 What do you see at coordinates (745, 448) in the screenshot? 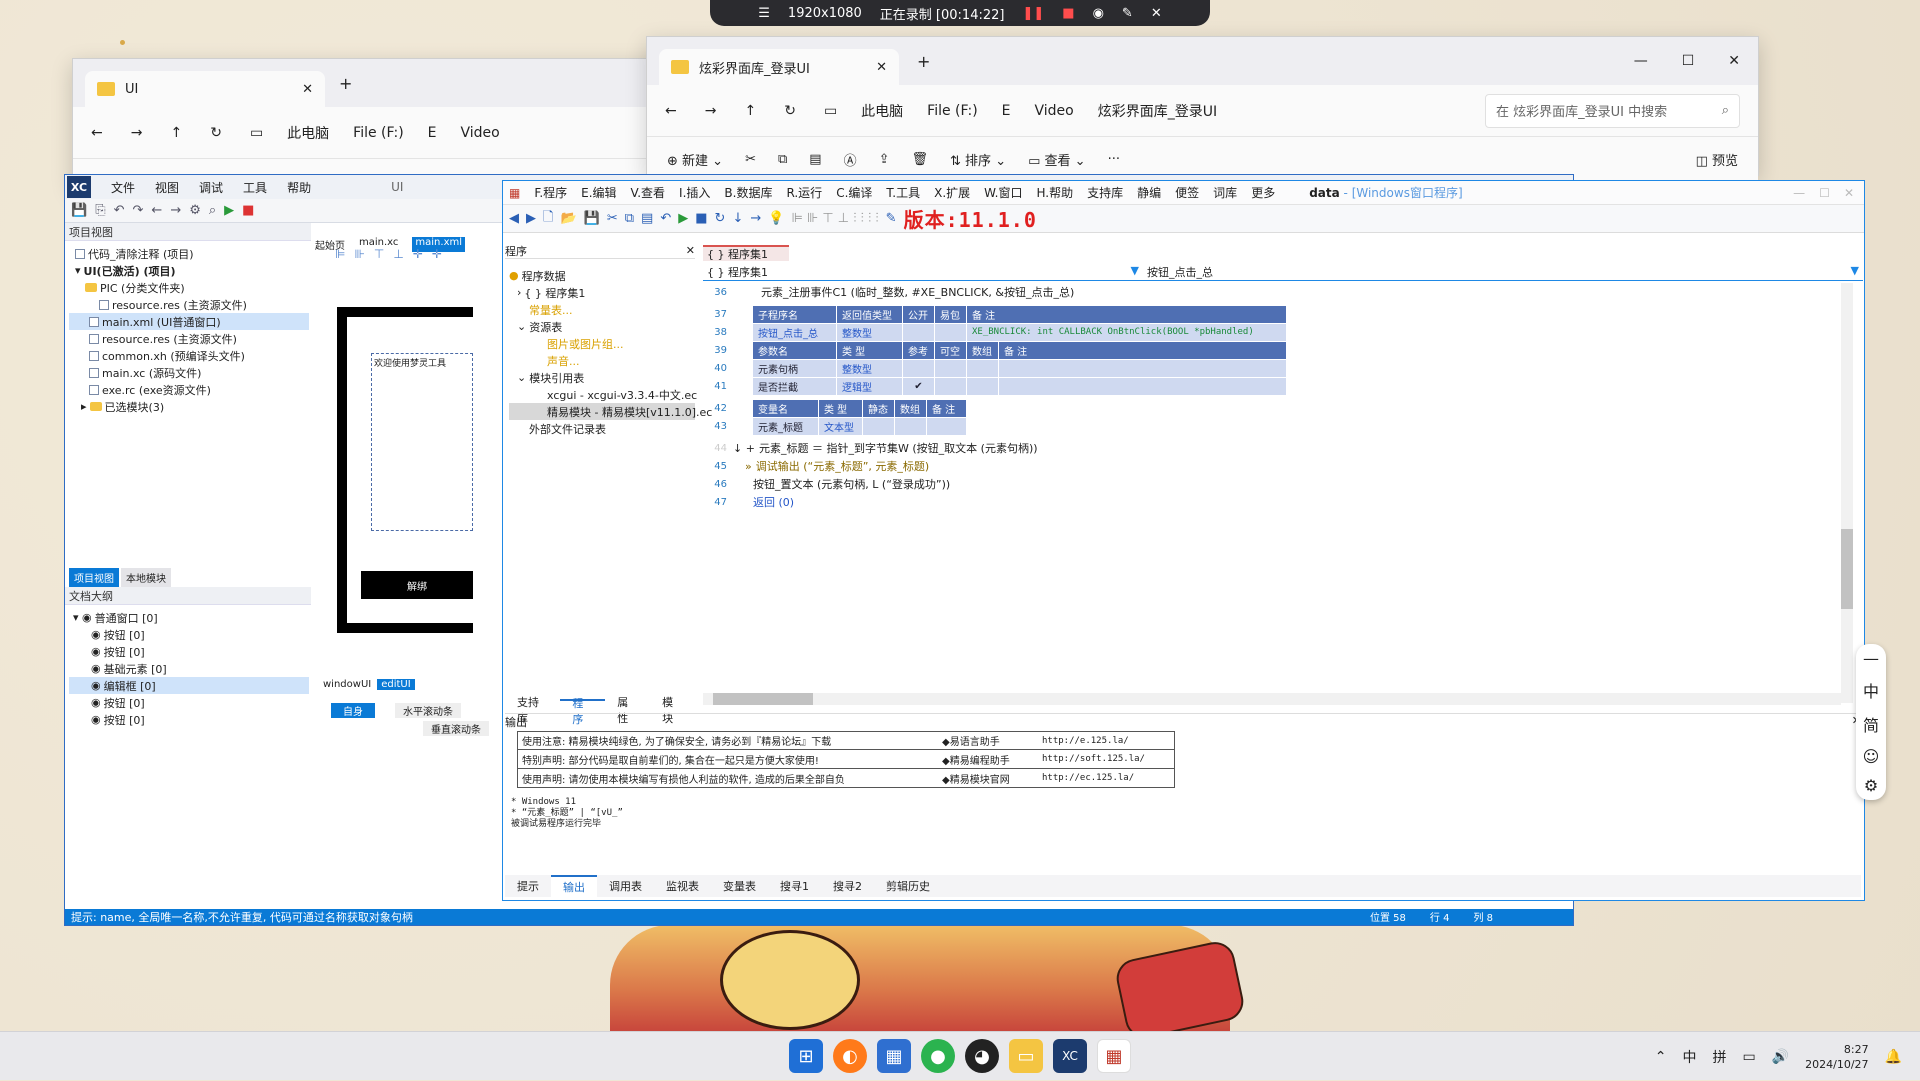
I see `breakpoint-arrow-icon: ↓ +` at bounding box center [745, 448].